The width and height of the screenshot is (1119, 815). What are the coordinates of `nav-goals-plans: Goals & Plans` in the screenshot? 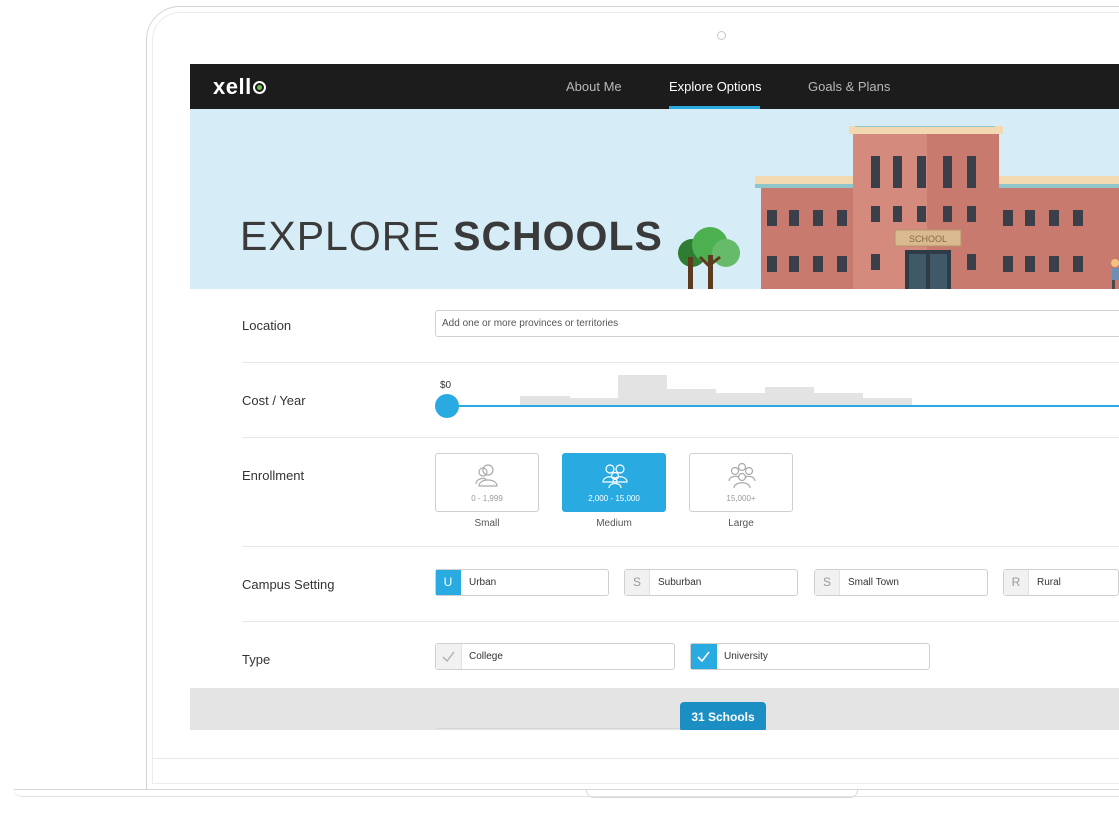 It's located at (849, 86).